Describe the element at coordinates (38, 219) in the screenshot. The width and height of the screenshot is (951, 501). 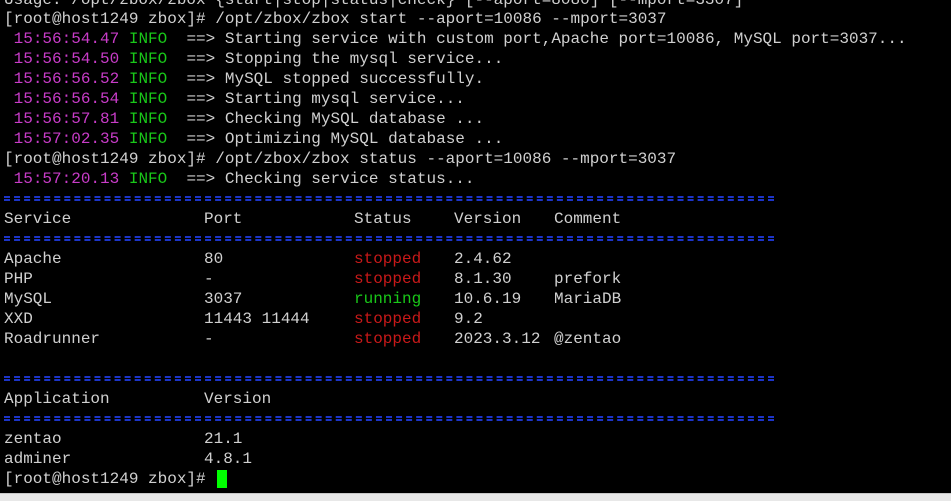
I see `header-service: Service` at that location.